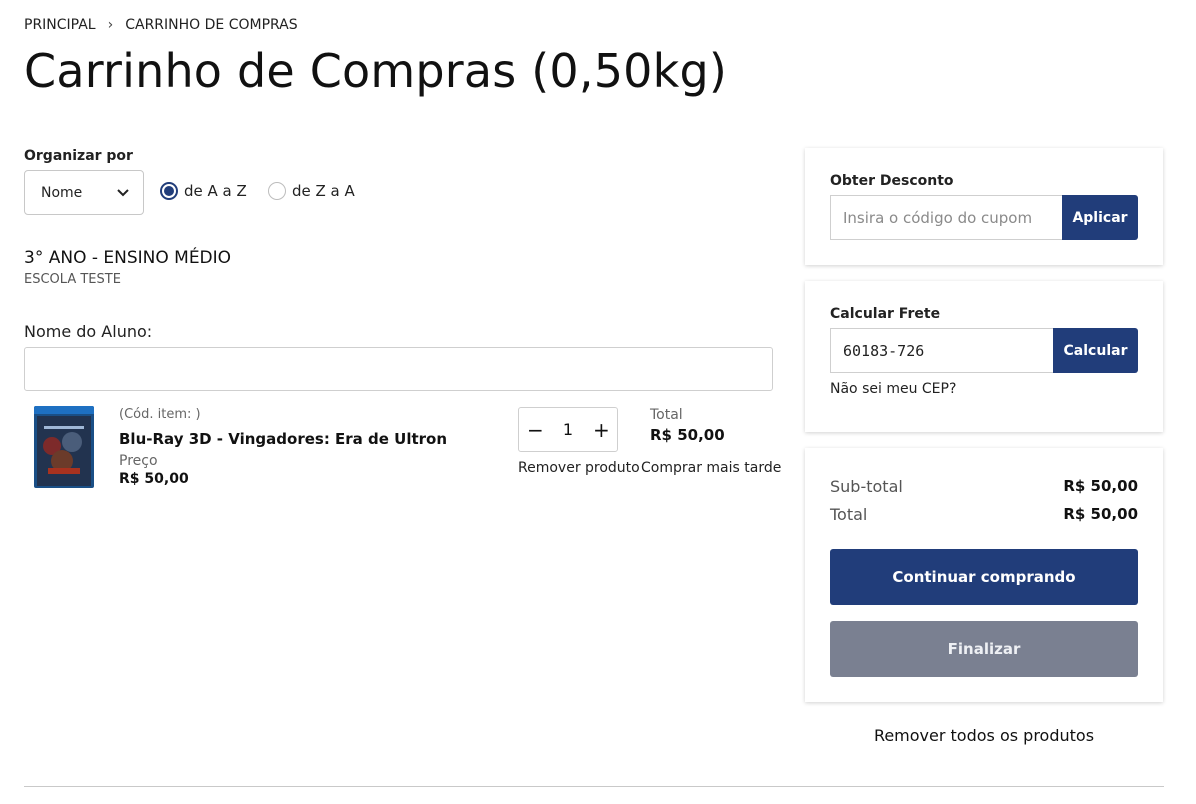  I want to click on item-total: R$ 50,00, so click(687, 435).